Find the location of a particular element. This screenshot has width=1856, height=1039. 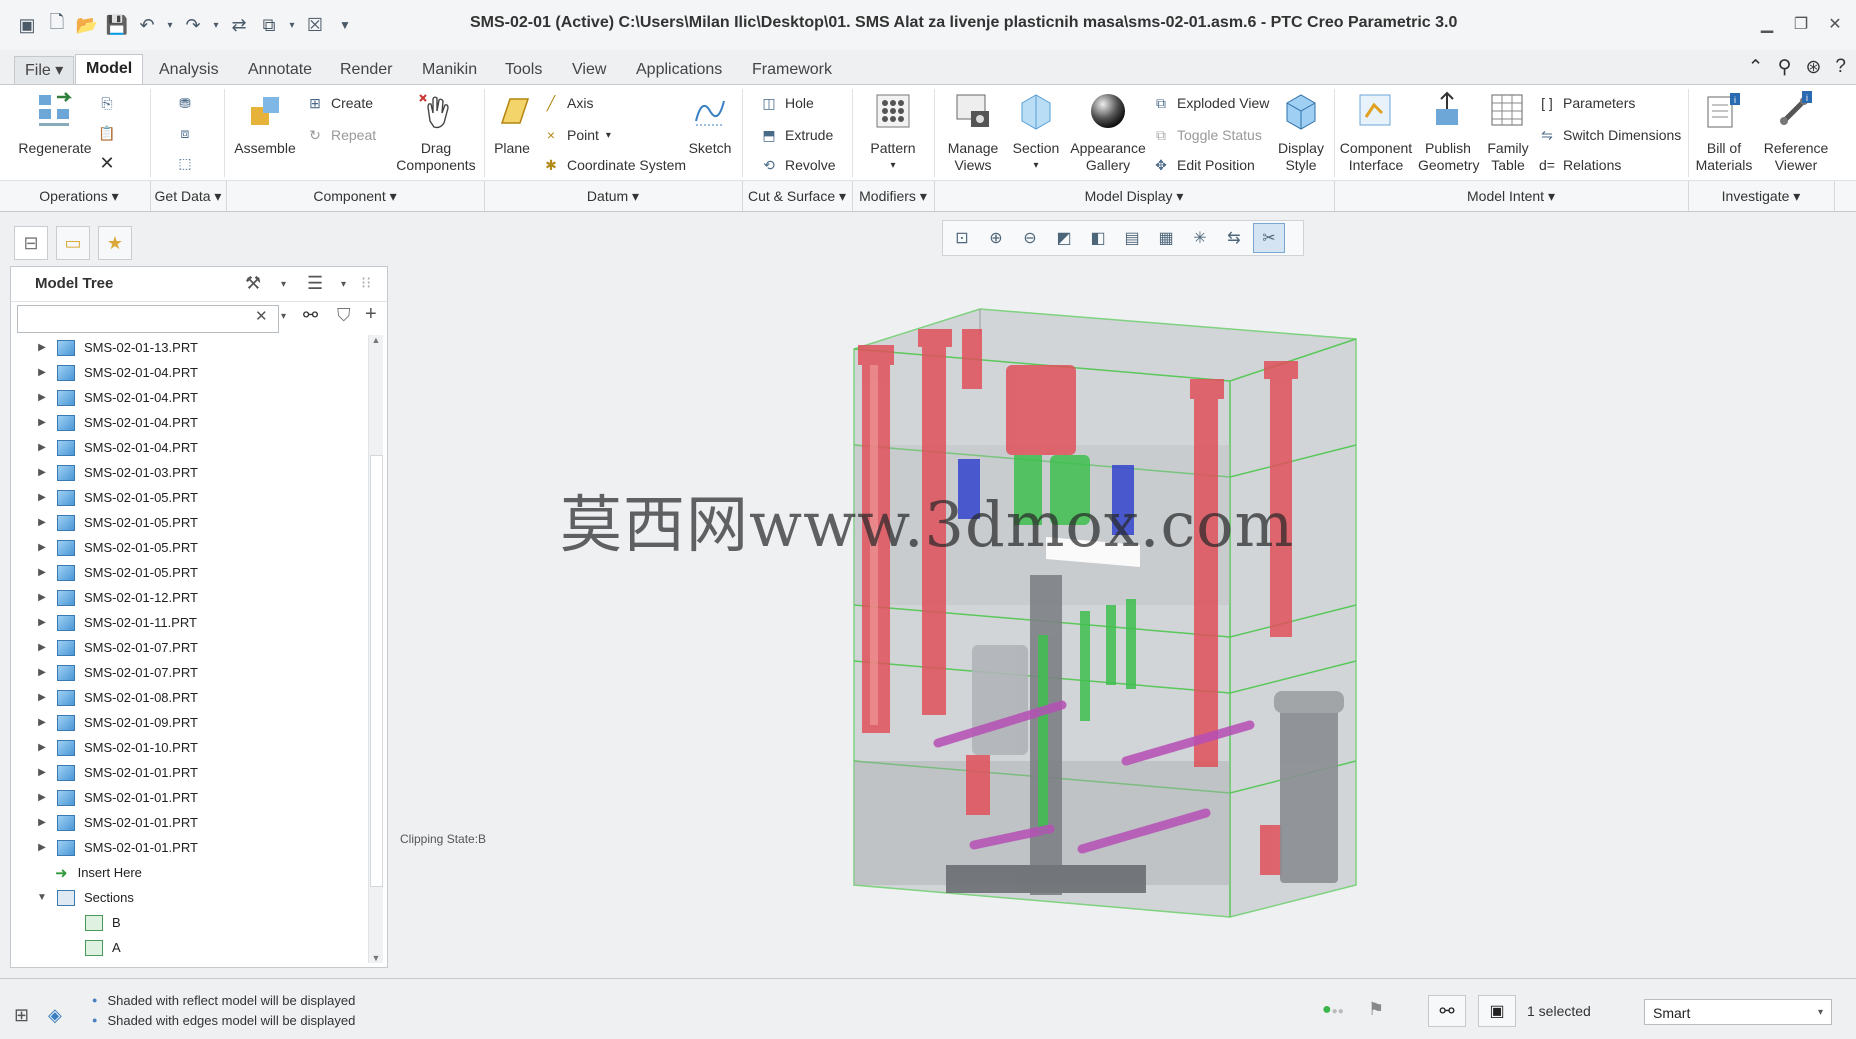

exploded-view-button: ⧉ Exploded View is located at coordinates (1210, 103).